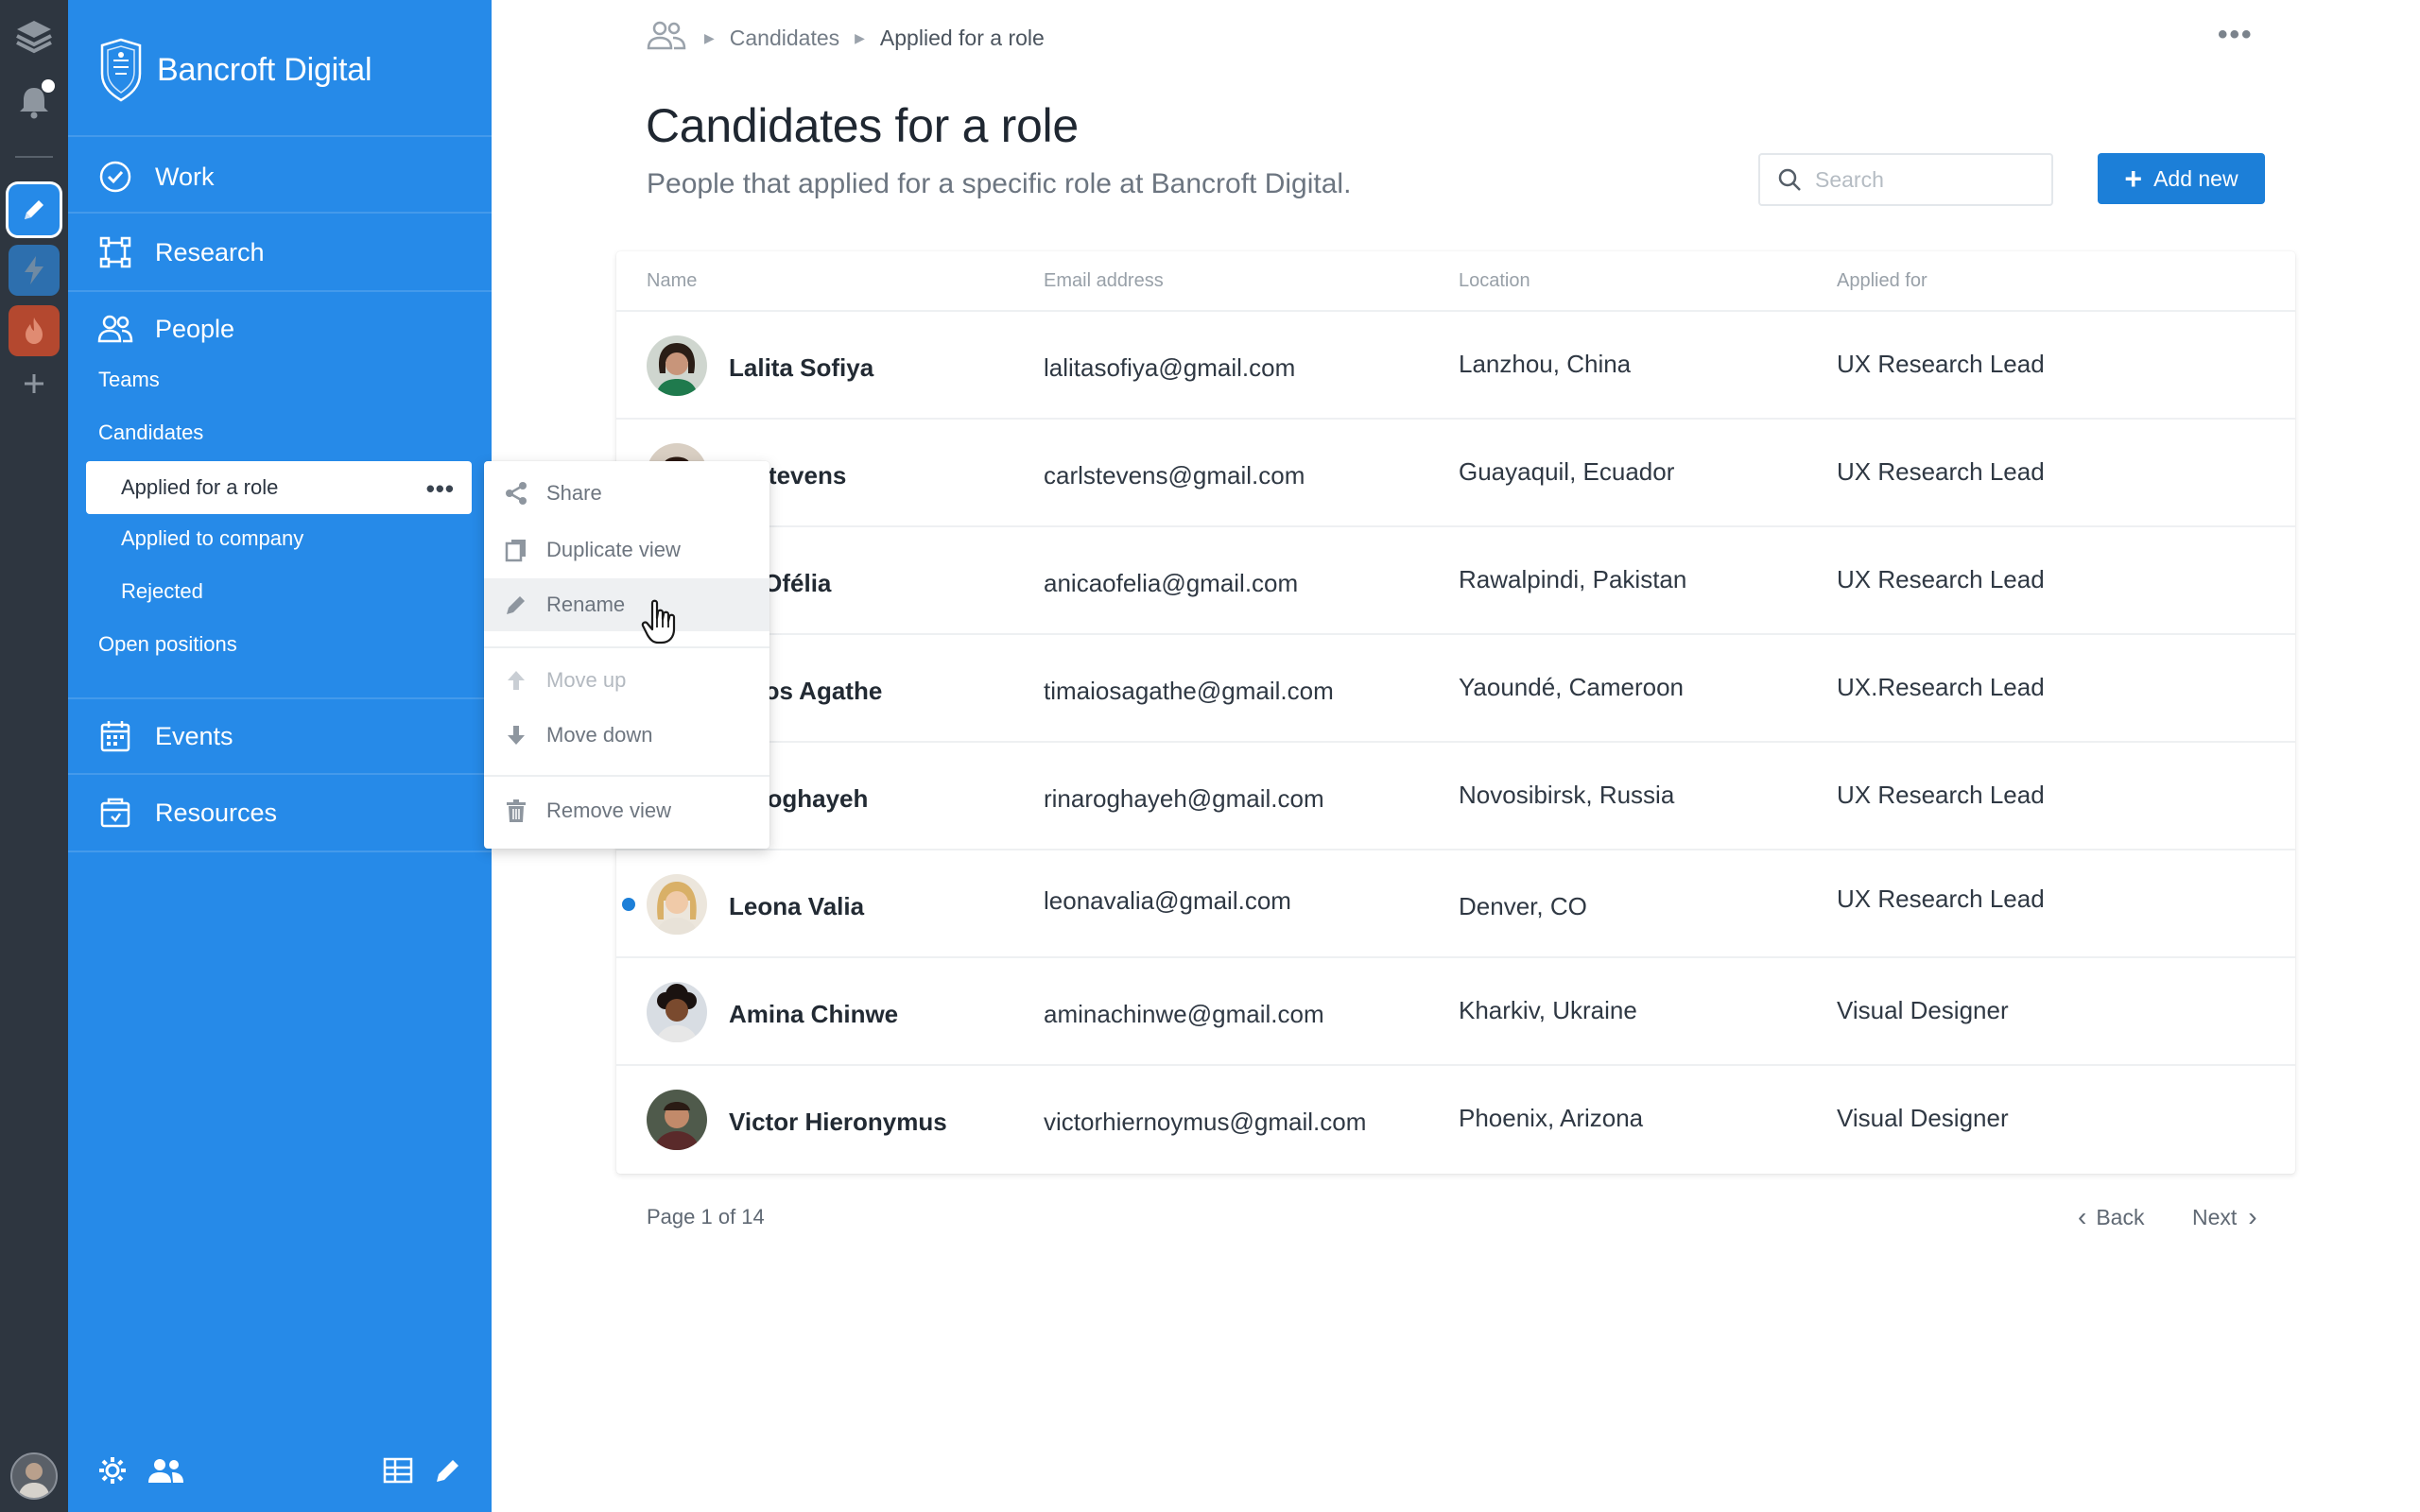  Describe the element at coordinates (115, 736) in the screenshot. I see `calendar-icon` at that location.